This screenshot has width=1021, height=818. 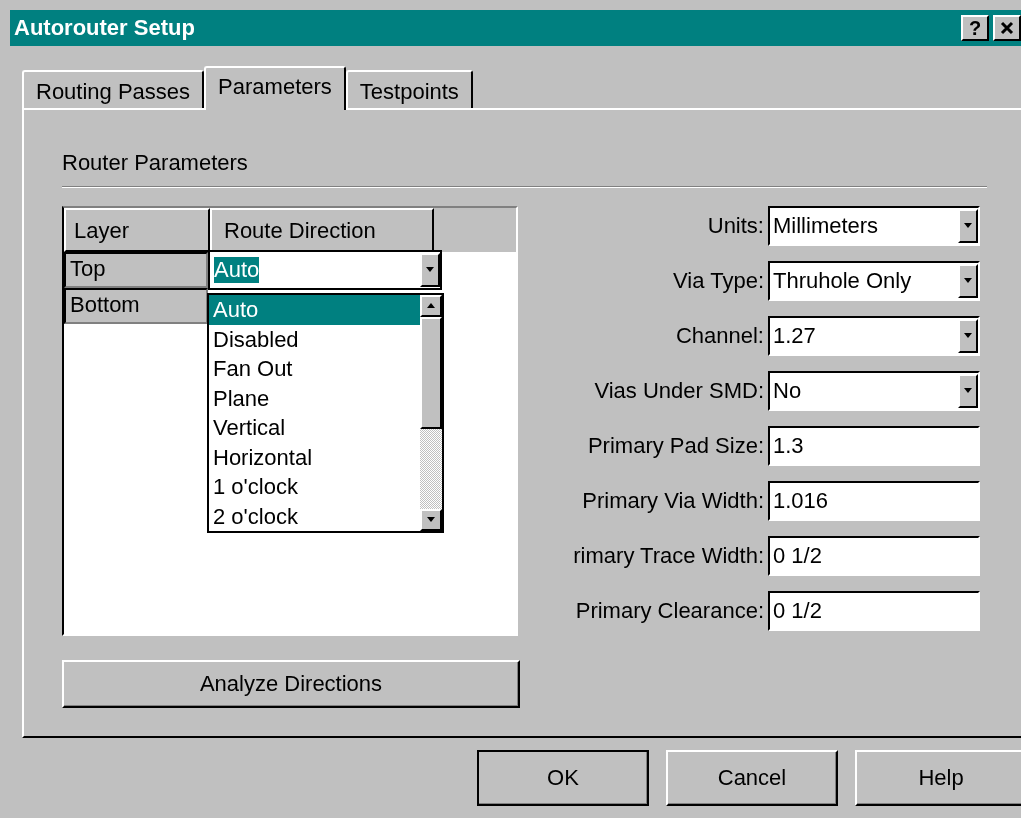 I want to click on list-option: Auto, so click(x=314, y=310).